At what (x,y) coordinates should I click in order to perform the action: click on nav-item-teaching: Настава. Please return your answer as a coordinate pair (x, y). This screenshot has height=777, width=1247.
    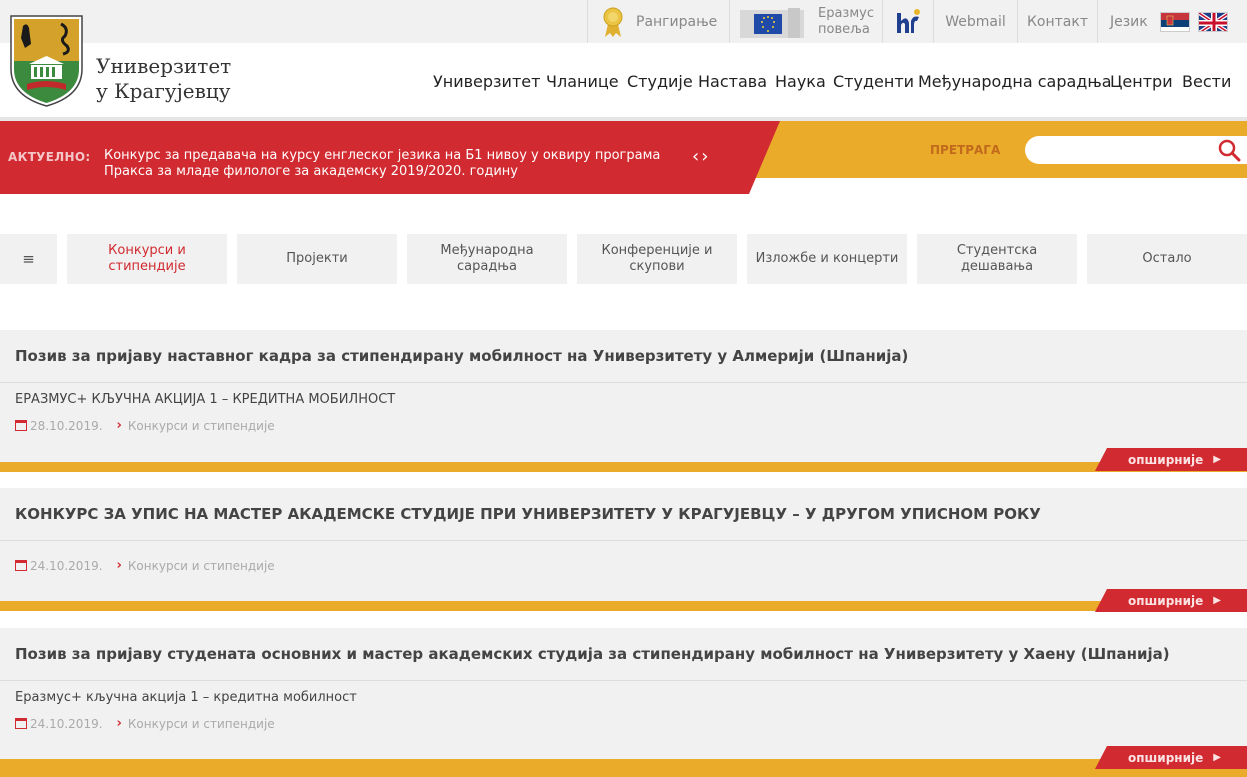
    Looking at the image, I should click on (732, 81).